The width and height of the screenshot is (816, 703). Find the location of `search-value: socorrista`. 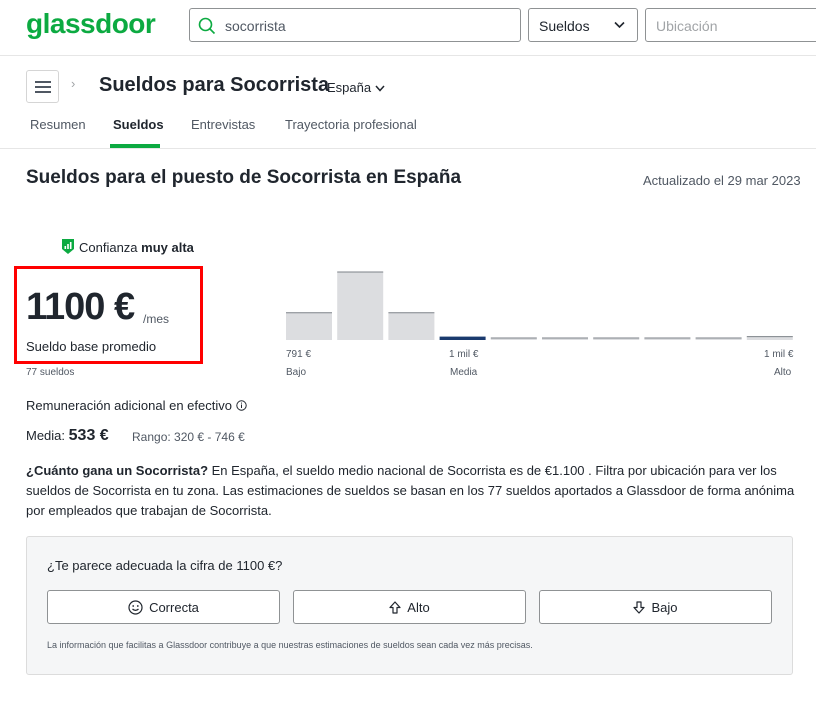

search-value: socorrista is located at coordinates (255, 26).